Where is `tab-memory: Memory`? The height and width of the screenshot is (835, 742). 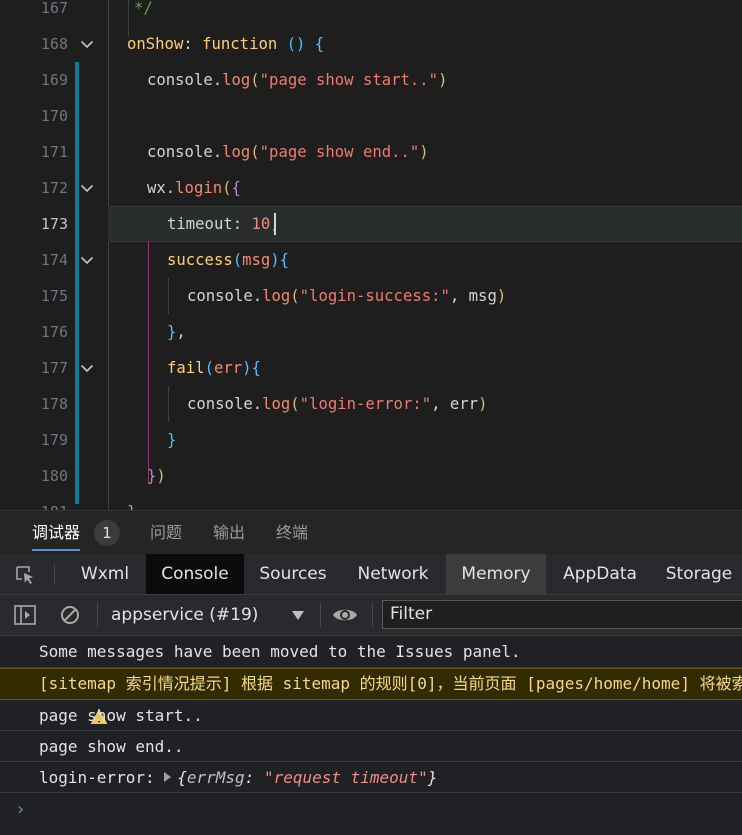 tab-memory: Memory is located at coordinates (496, 574).